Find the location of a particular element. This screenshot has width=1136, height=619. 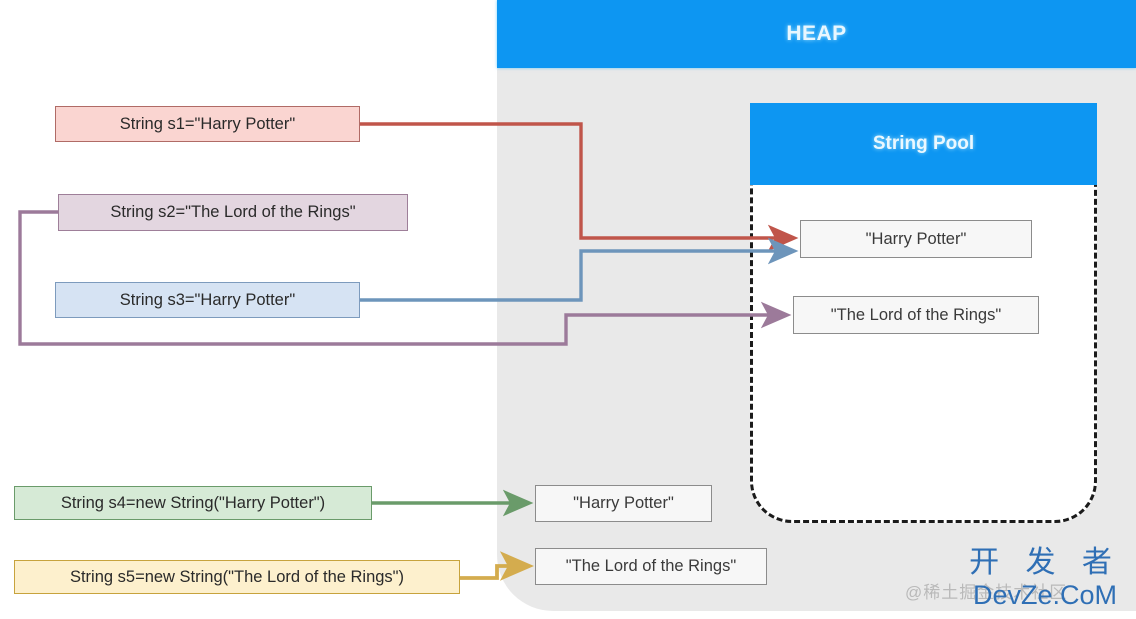

variable-label-s2: String s2="The Lord of the Rings" is located at coordinates (233, 212).